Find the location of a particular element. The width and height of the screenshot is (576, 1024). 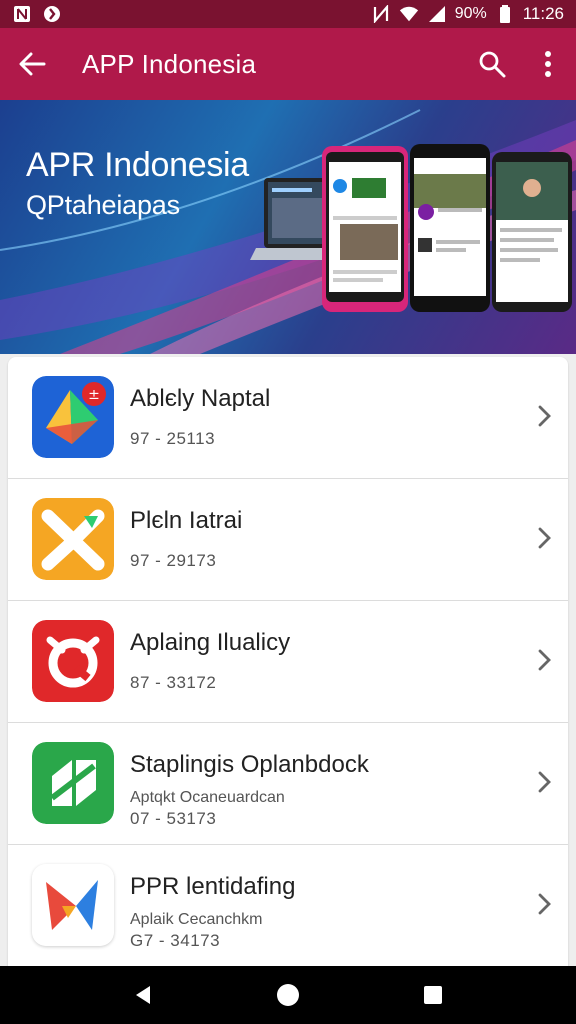

app-subtitle: Aplaik Cecanchkm is located at coordinates (196, 919).